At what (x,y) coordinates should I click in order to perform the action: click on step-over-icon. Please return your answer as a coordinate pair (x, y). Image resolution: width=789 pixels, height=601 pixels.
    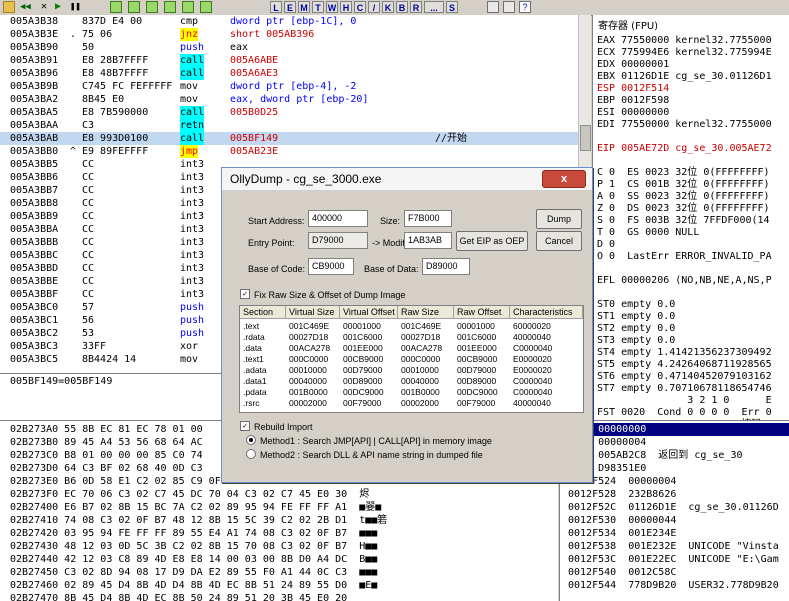
    Looking at the image, I should click on (134, 7).